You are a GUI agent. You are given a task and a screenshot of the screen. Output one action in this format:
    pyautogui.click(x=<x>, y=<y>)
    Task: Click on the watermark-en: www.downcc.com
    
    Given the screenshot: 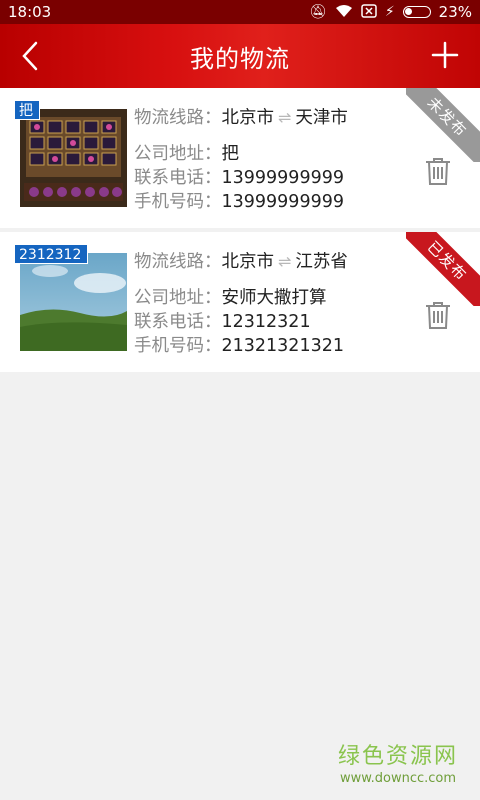 What is the action you would take?
    pyautogui.click(x=398, y=778)
    